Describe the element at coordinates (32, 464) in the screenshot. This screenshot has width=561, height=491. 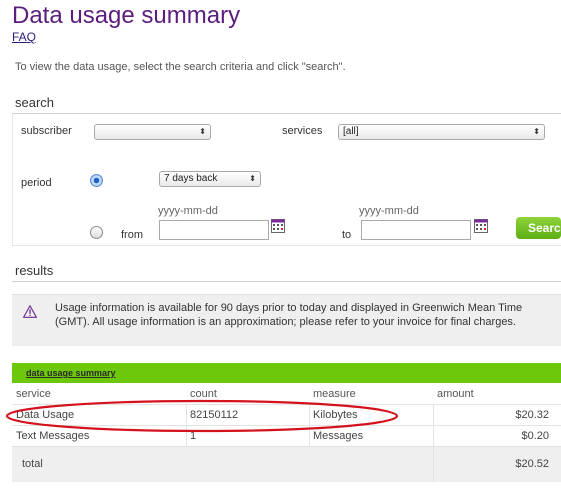
I see `total-label: total` at that location.